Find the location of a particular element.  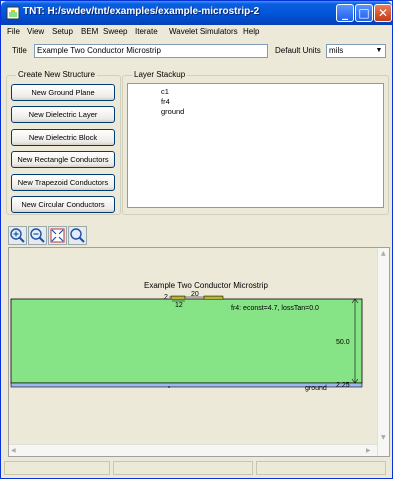

close-button: ✕ is located at coordinates (383, 13).